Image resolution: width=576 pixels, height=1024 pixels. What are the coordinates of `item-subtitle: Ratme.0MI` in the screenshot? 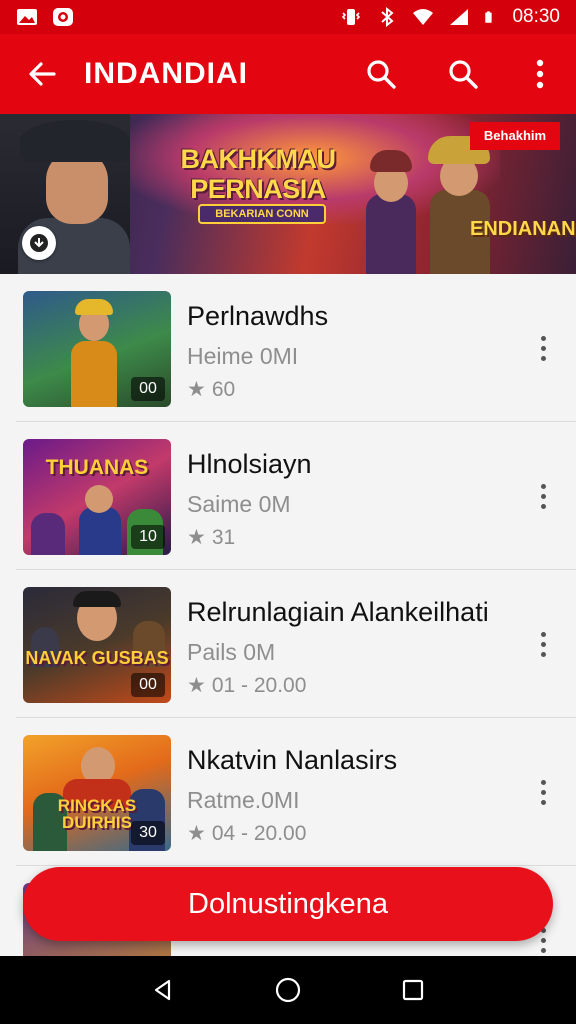 It's located at (243, 800).